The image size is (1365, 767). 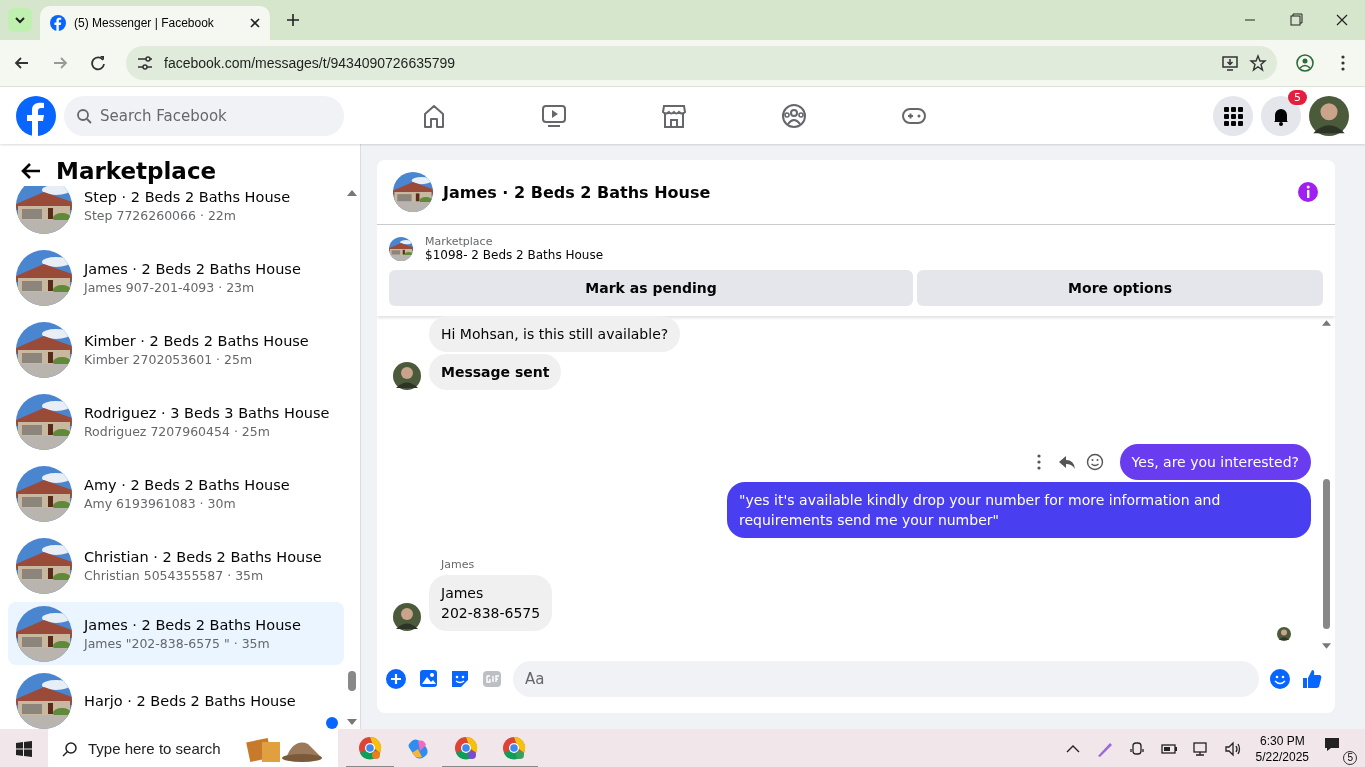 I want to click on headset-icon, so click(x=1136, y=748).